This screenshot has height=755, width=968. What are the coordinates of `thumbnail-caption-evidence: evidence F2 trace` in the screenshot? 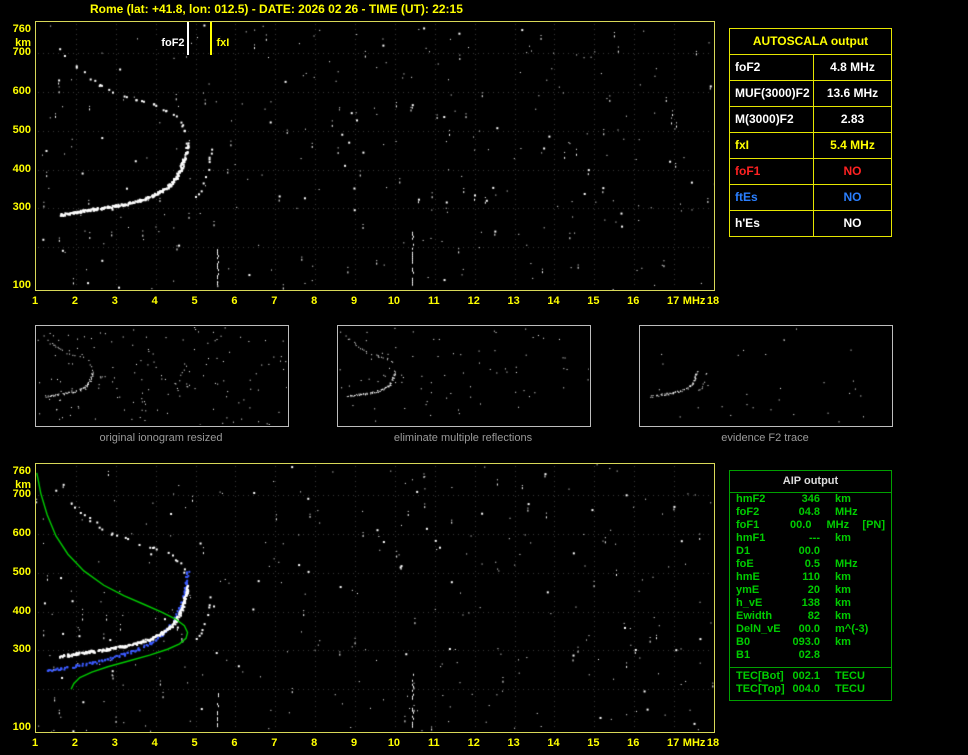 It's located at (765, 438).